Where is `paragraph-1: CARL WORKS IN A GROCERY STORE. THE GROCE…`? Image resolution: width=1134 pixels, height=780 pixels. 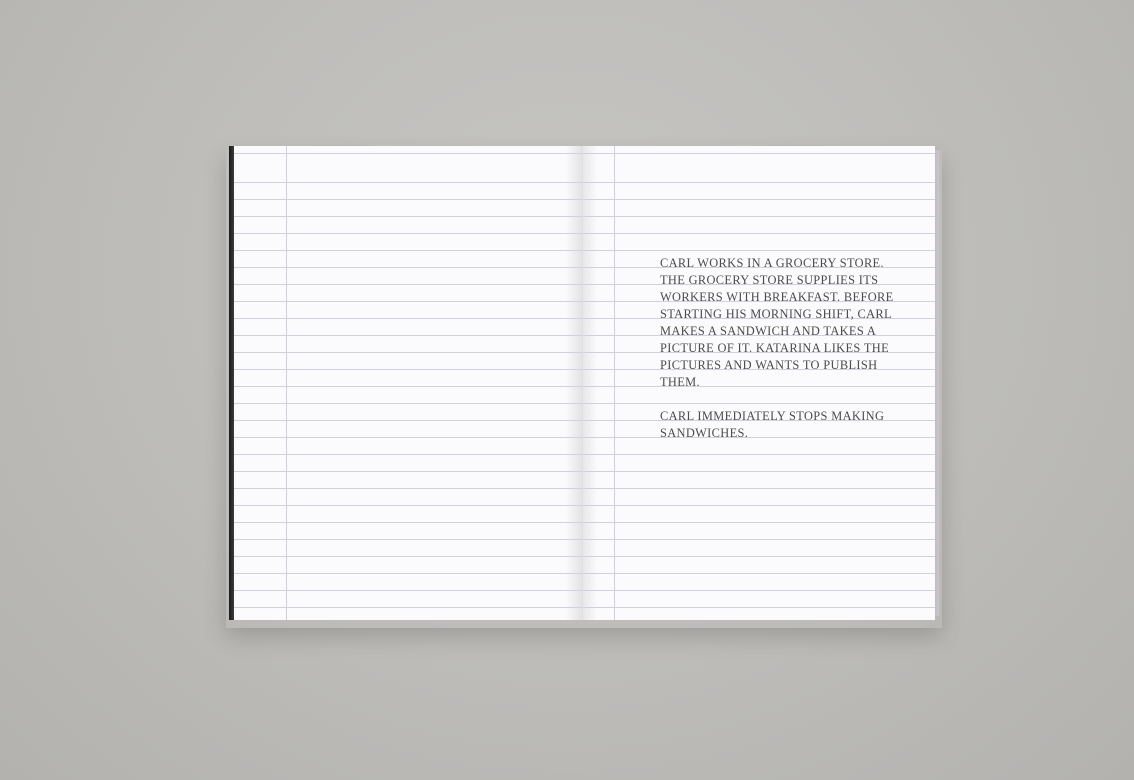
paragraph-1: CARL WORKS IN A GROCERY STORE. THE GROCE… is located at coordinates (777, 322).